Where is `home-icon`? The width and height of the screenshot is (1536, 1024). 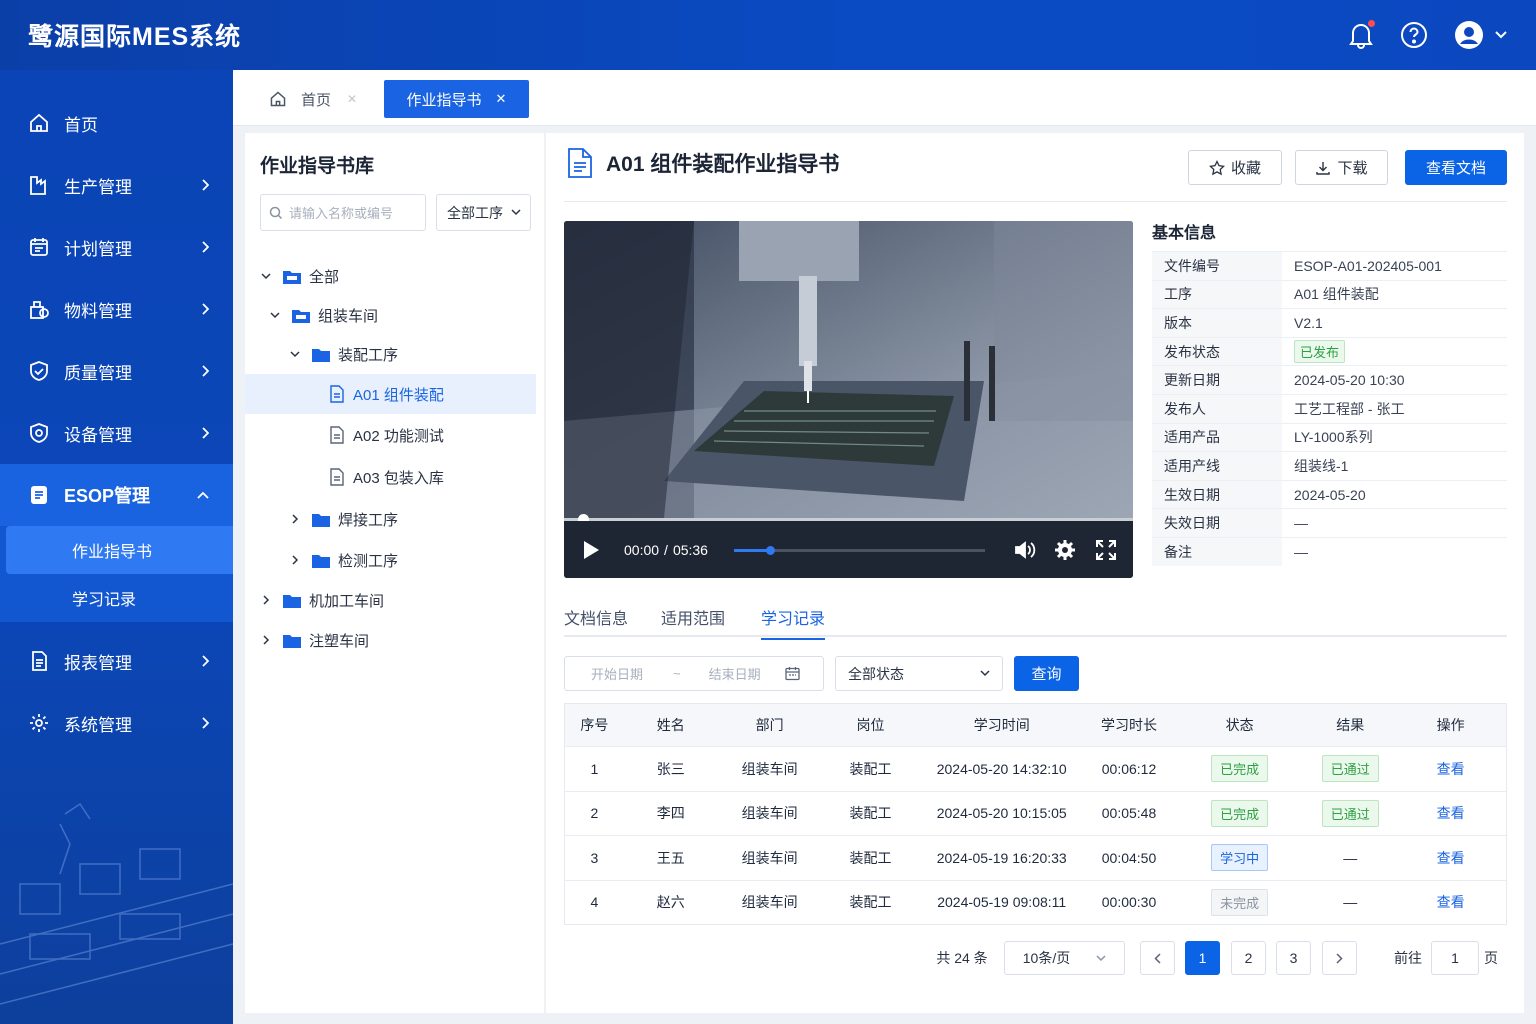 home-icon is located at coordinates (278, 99).